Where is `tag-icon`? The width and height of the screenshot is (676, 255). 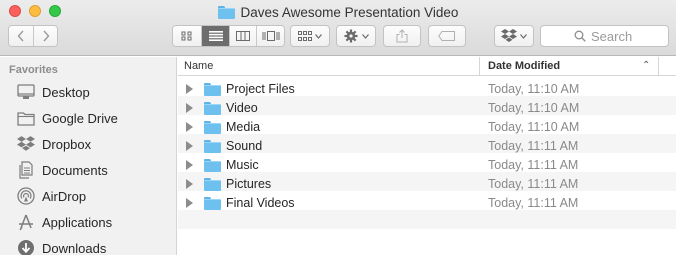 tag-icon is located at coordinates (446, 36).